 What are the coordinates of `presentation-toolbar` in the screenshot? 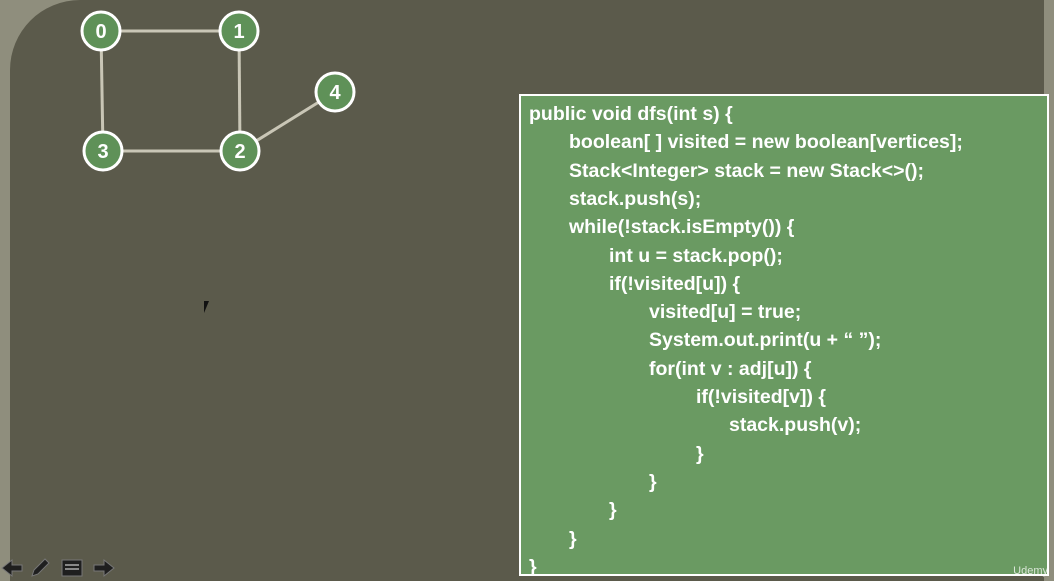 It's located at (65, 567).